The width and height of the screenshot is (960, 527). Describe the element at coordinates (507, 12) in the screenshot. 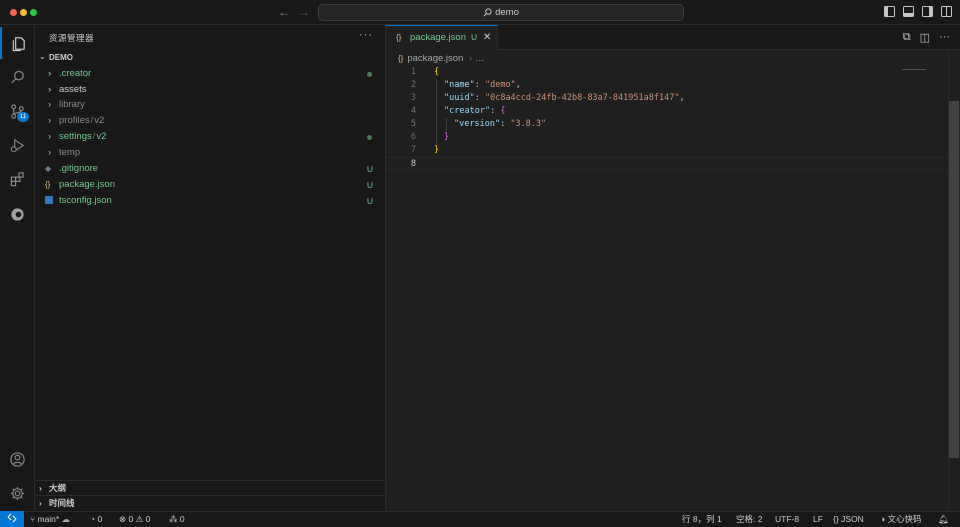

I see `search-text: demo` at that location.